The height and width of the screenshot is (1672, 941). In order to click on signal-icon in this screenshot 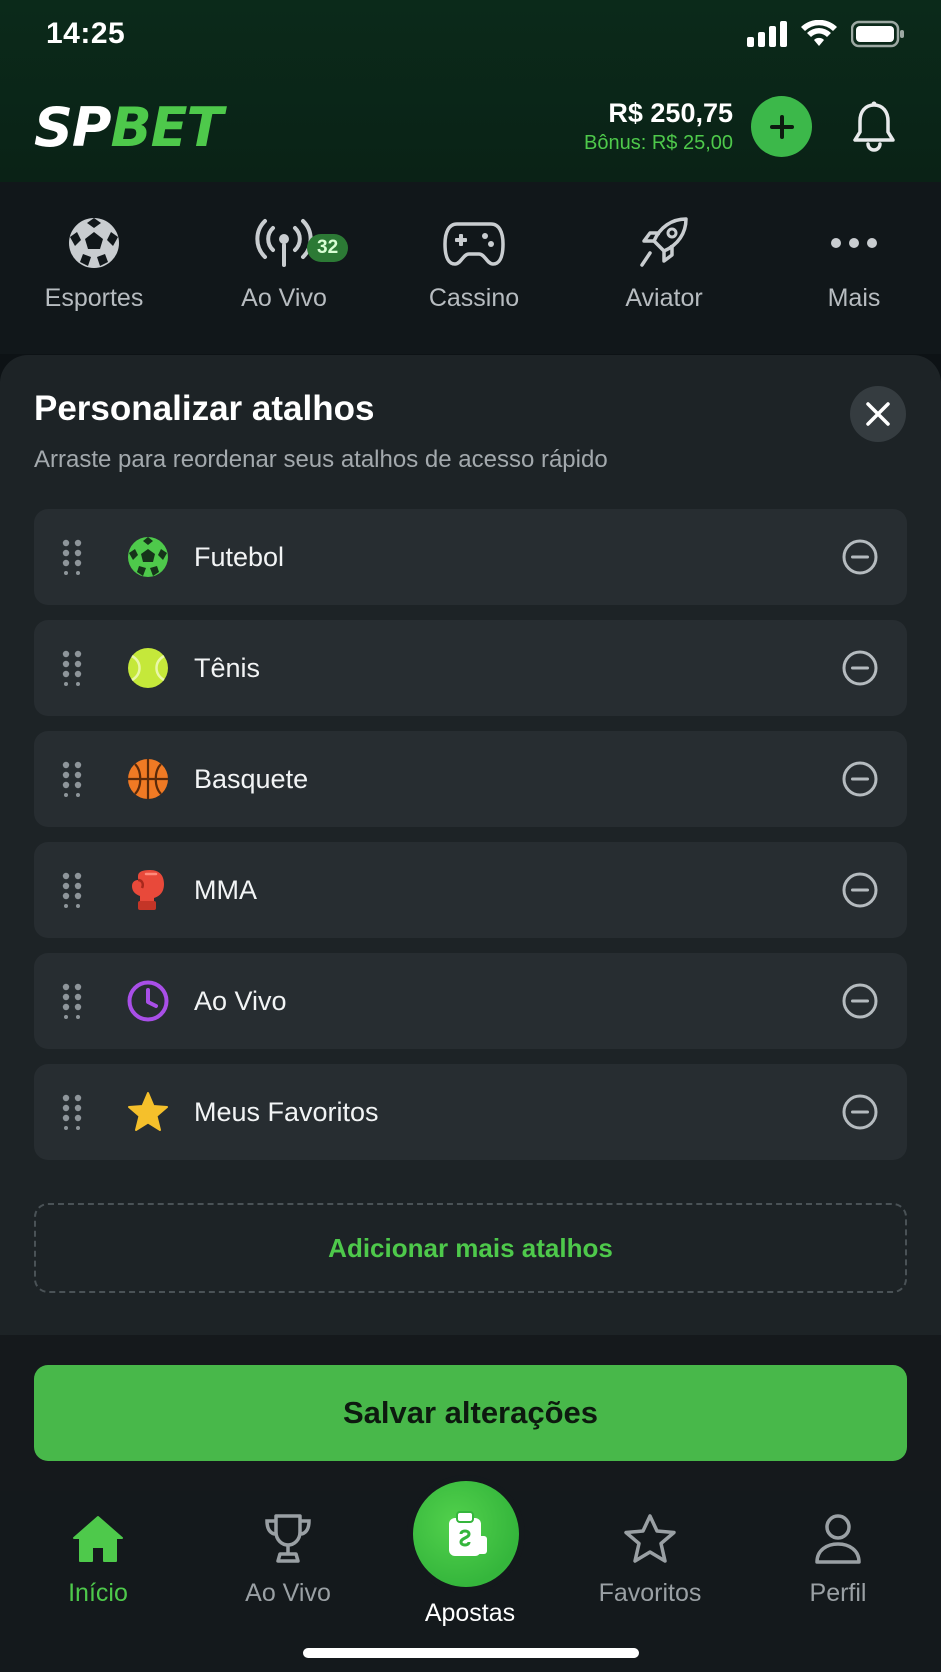, I will do `click(767, 34)`.